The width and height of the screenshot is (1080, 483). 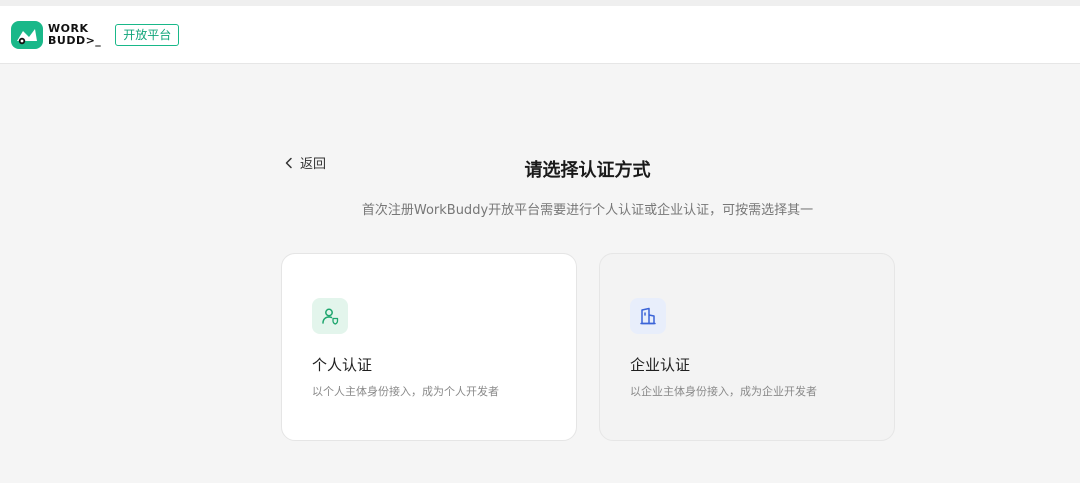 I want to click on user-shield-icon, so click(x=330, y=316).